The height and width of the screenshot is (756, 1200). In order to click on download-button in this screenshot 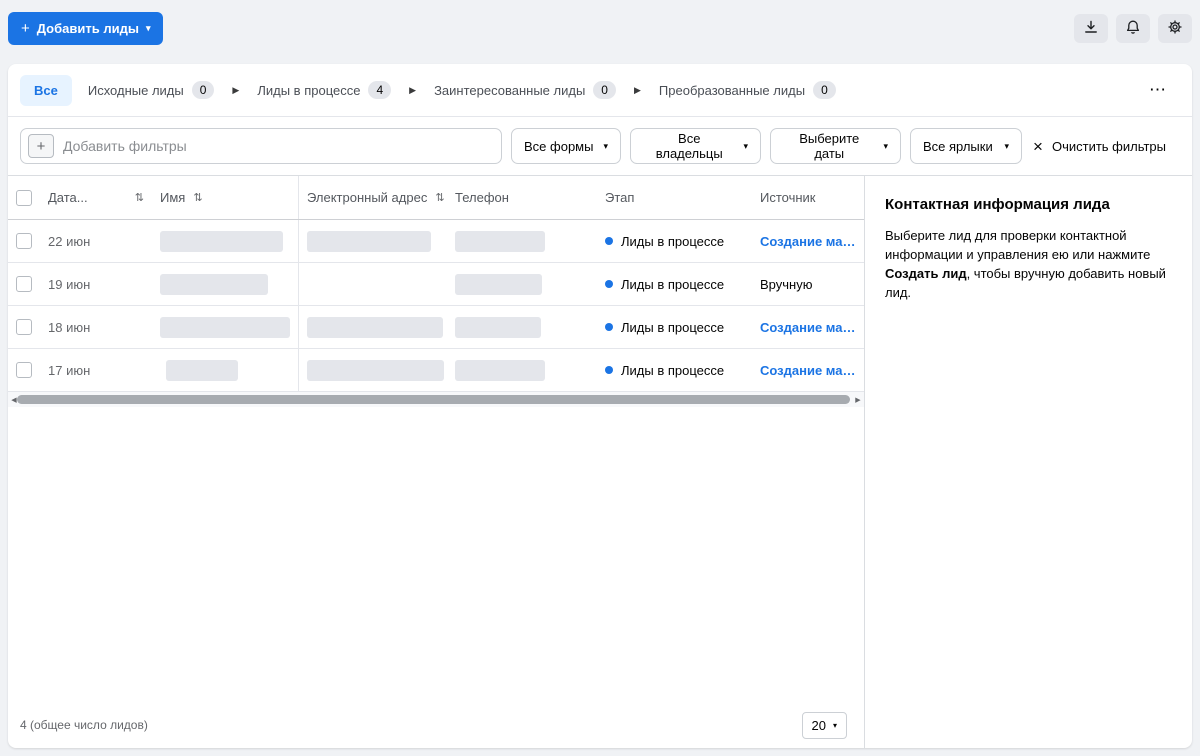, I will do `click(1091, 28)`.